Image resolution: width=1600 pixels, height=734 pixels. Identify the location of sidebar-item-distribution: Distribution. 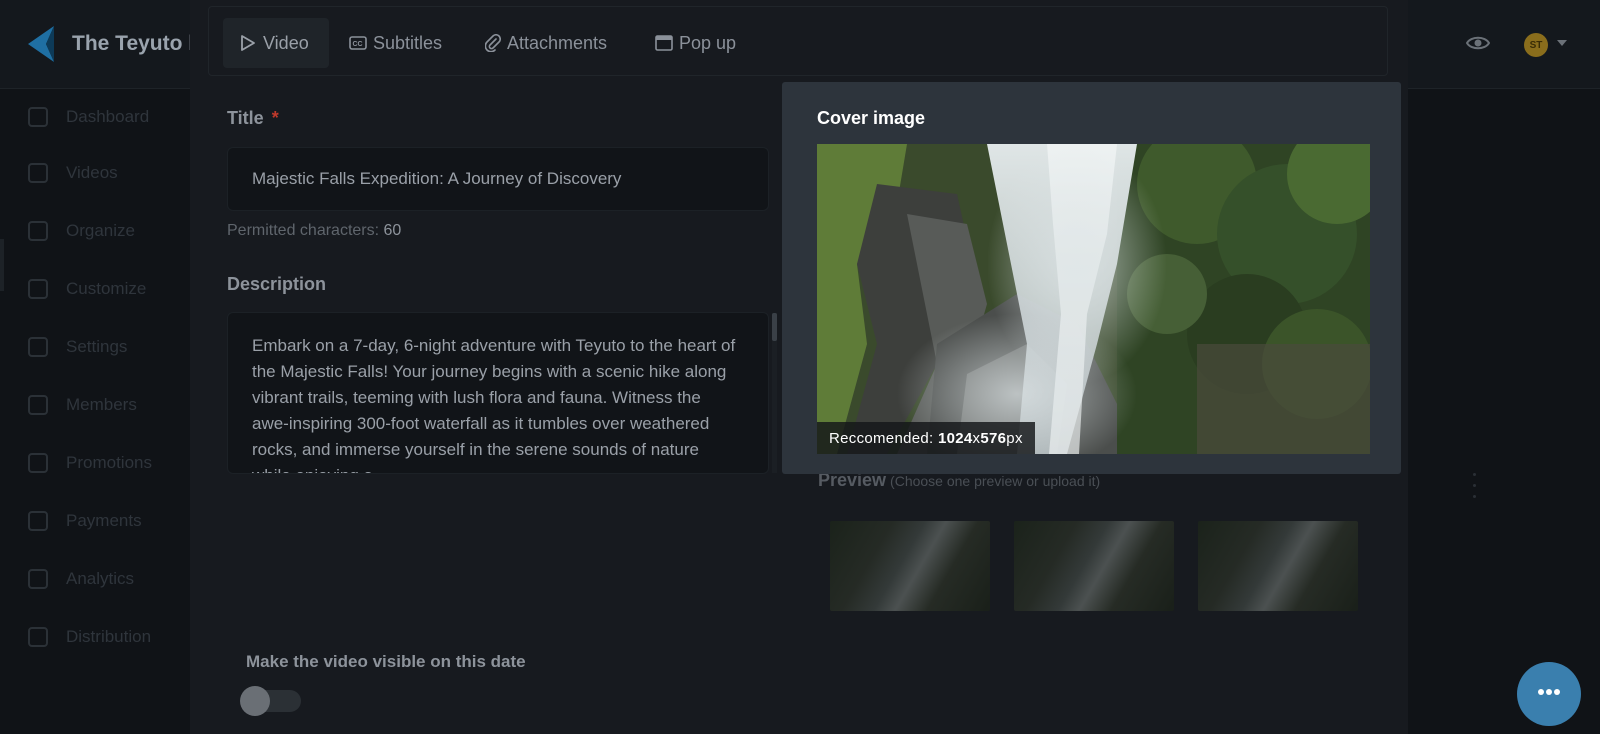
(108, 637).